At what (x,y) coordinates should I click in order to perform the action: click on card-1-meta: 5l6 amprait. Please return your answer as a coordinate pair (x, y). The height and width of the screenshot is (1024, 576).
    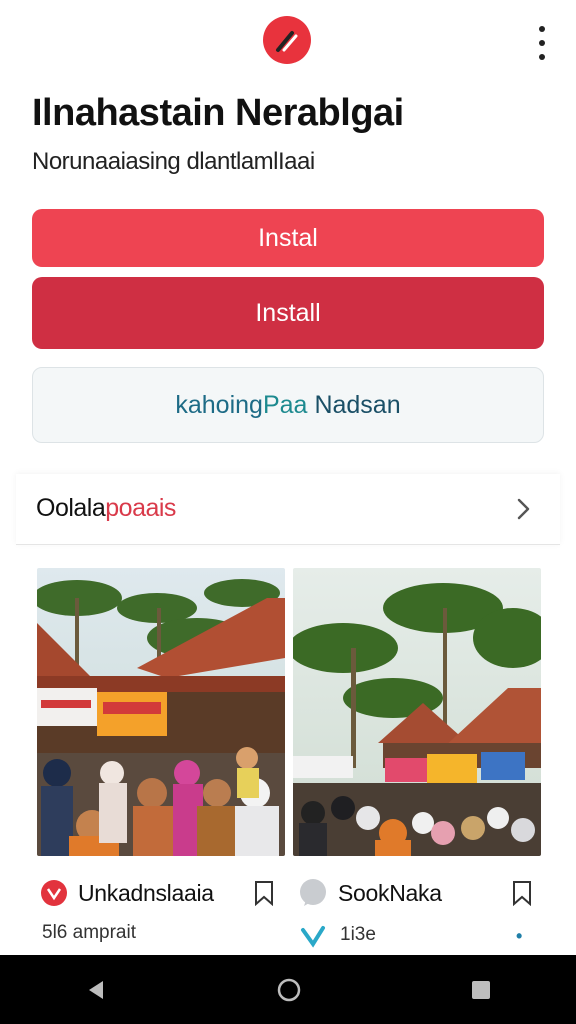
    Looking at the image, I should click on (89, 932).